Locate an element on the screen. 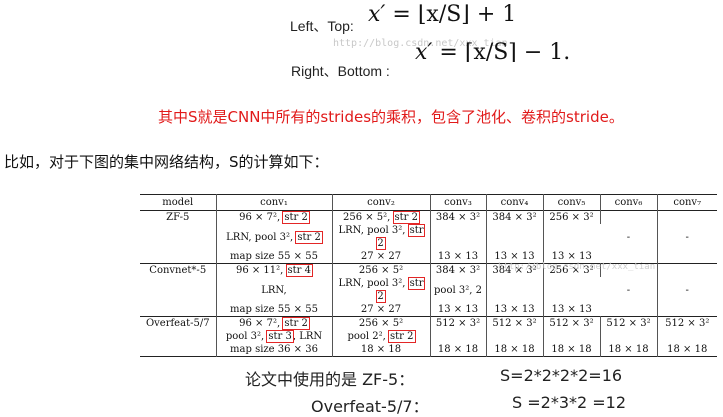 This screenshot has width=723, height=417. model-zf5: ZF-5 is located at coordinates (178, 237).